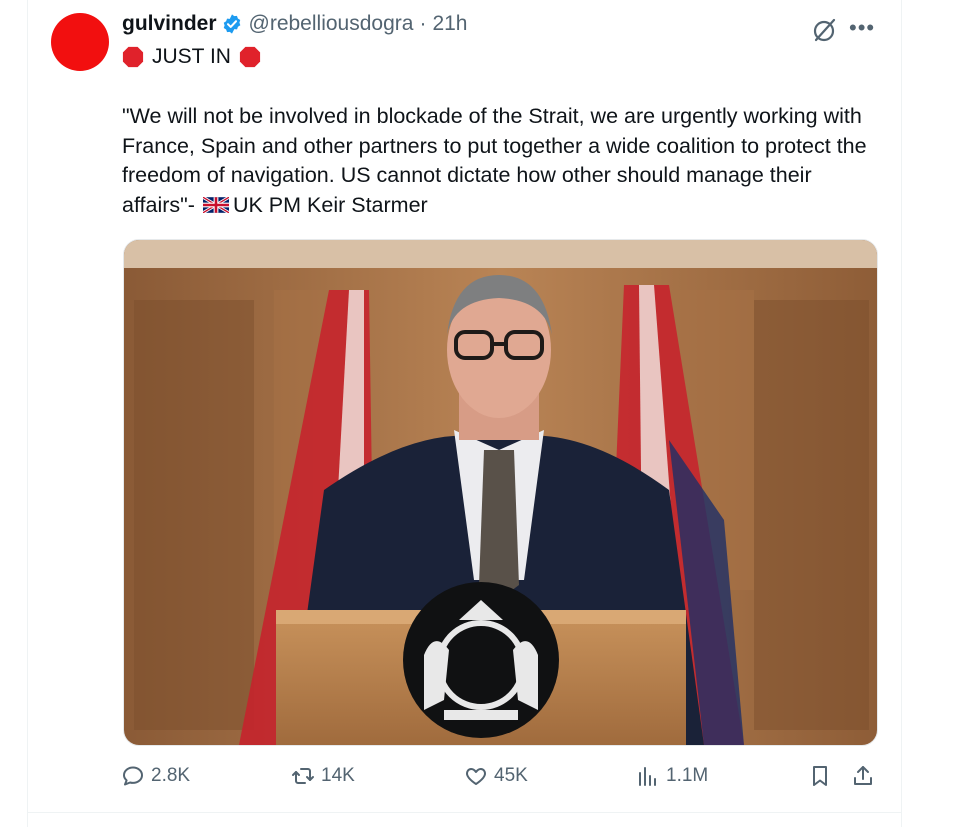  What do you see at coordinates (464, 812) in the screenshot?
I see `tweet-divider` at bounding box center [464, 812].